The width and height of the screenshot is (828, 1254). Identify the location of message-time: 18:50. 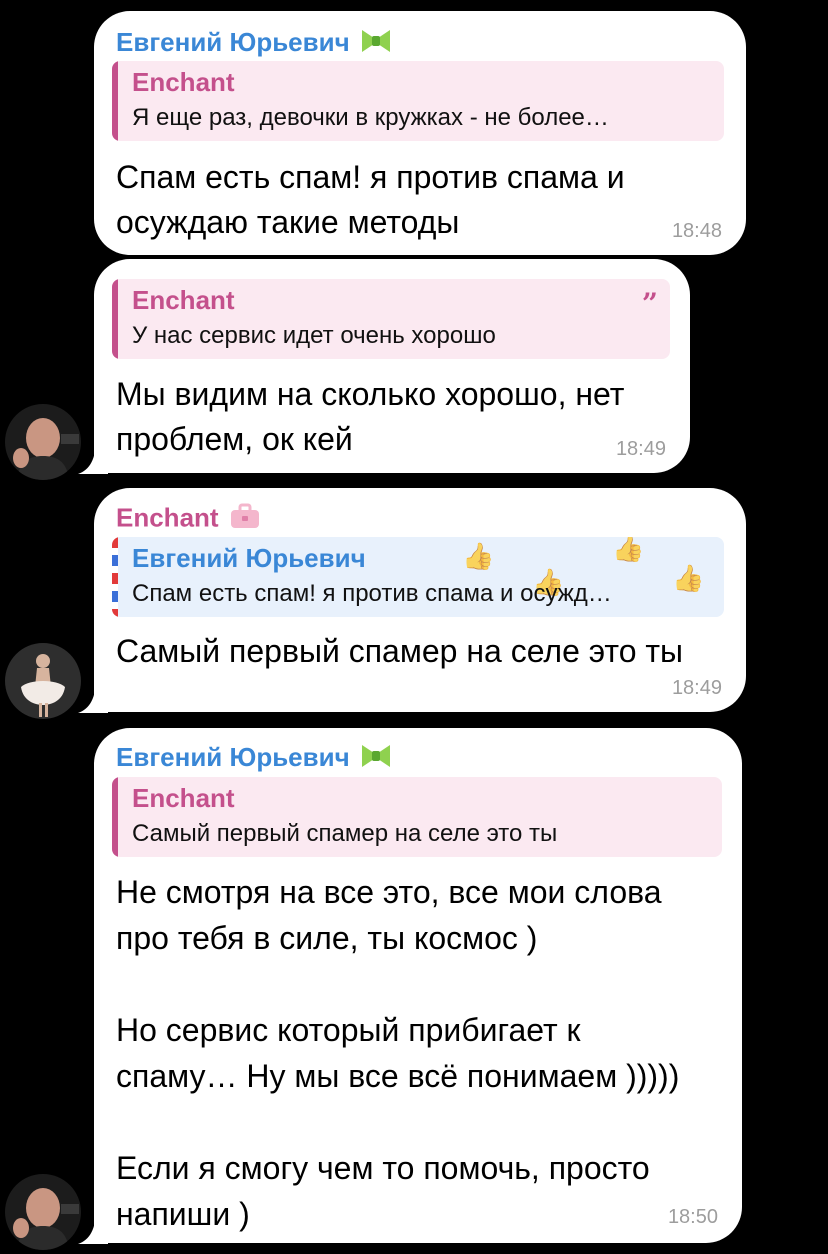
(692, 1217).